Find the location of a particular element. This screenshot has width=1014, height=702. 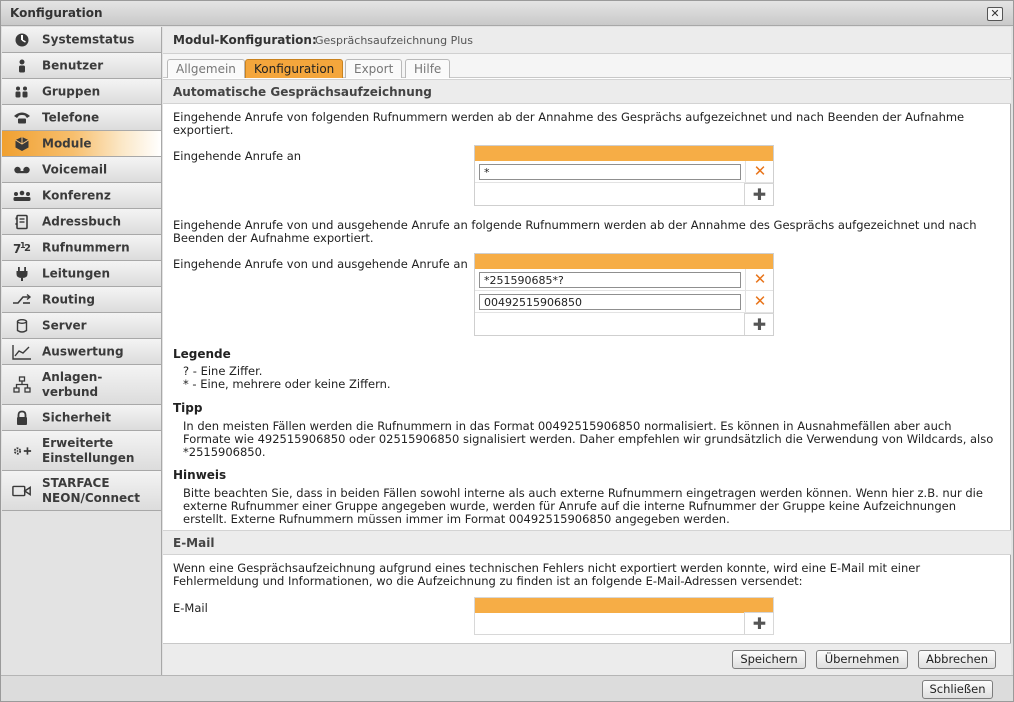

sidebar-item-label: Adressbuch is located at coordinates (82, 221).